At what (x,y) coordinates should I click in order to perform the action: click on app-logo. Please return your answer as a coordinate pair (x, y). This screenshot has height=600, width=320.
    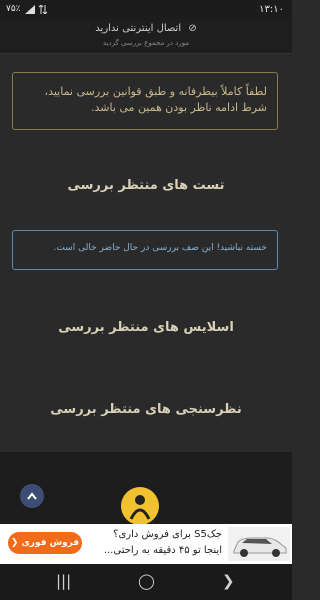
    Looking at the image, I should click on (140, 506).